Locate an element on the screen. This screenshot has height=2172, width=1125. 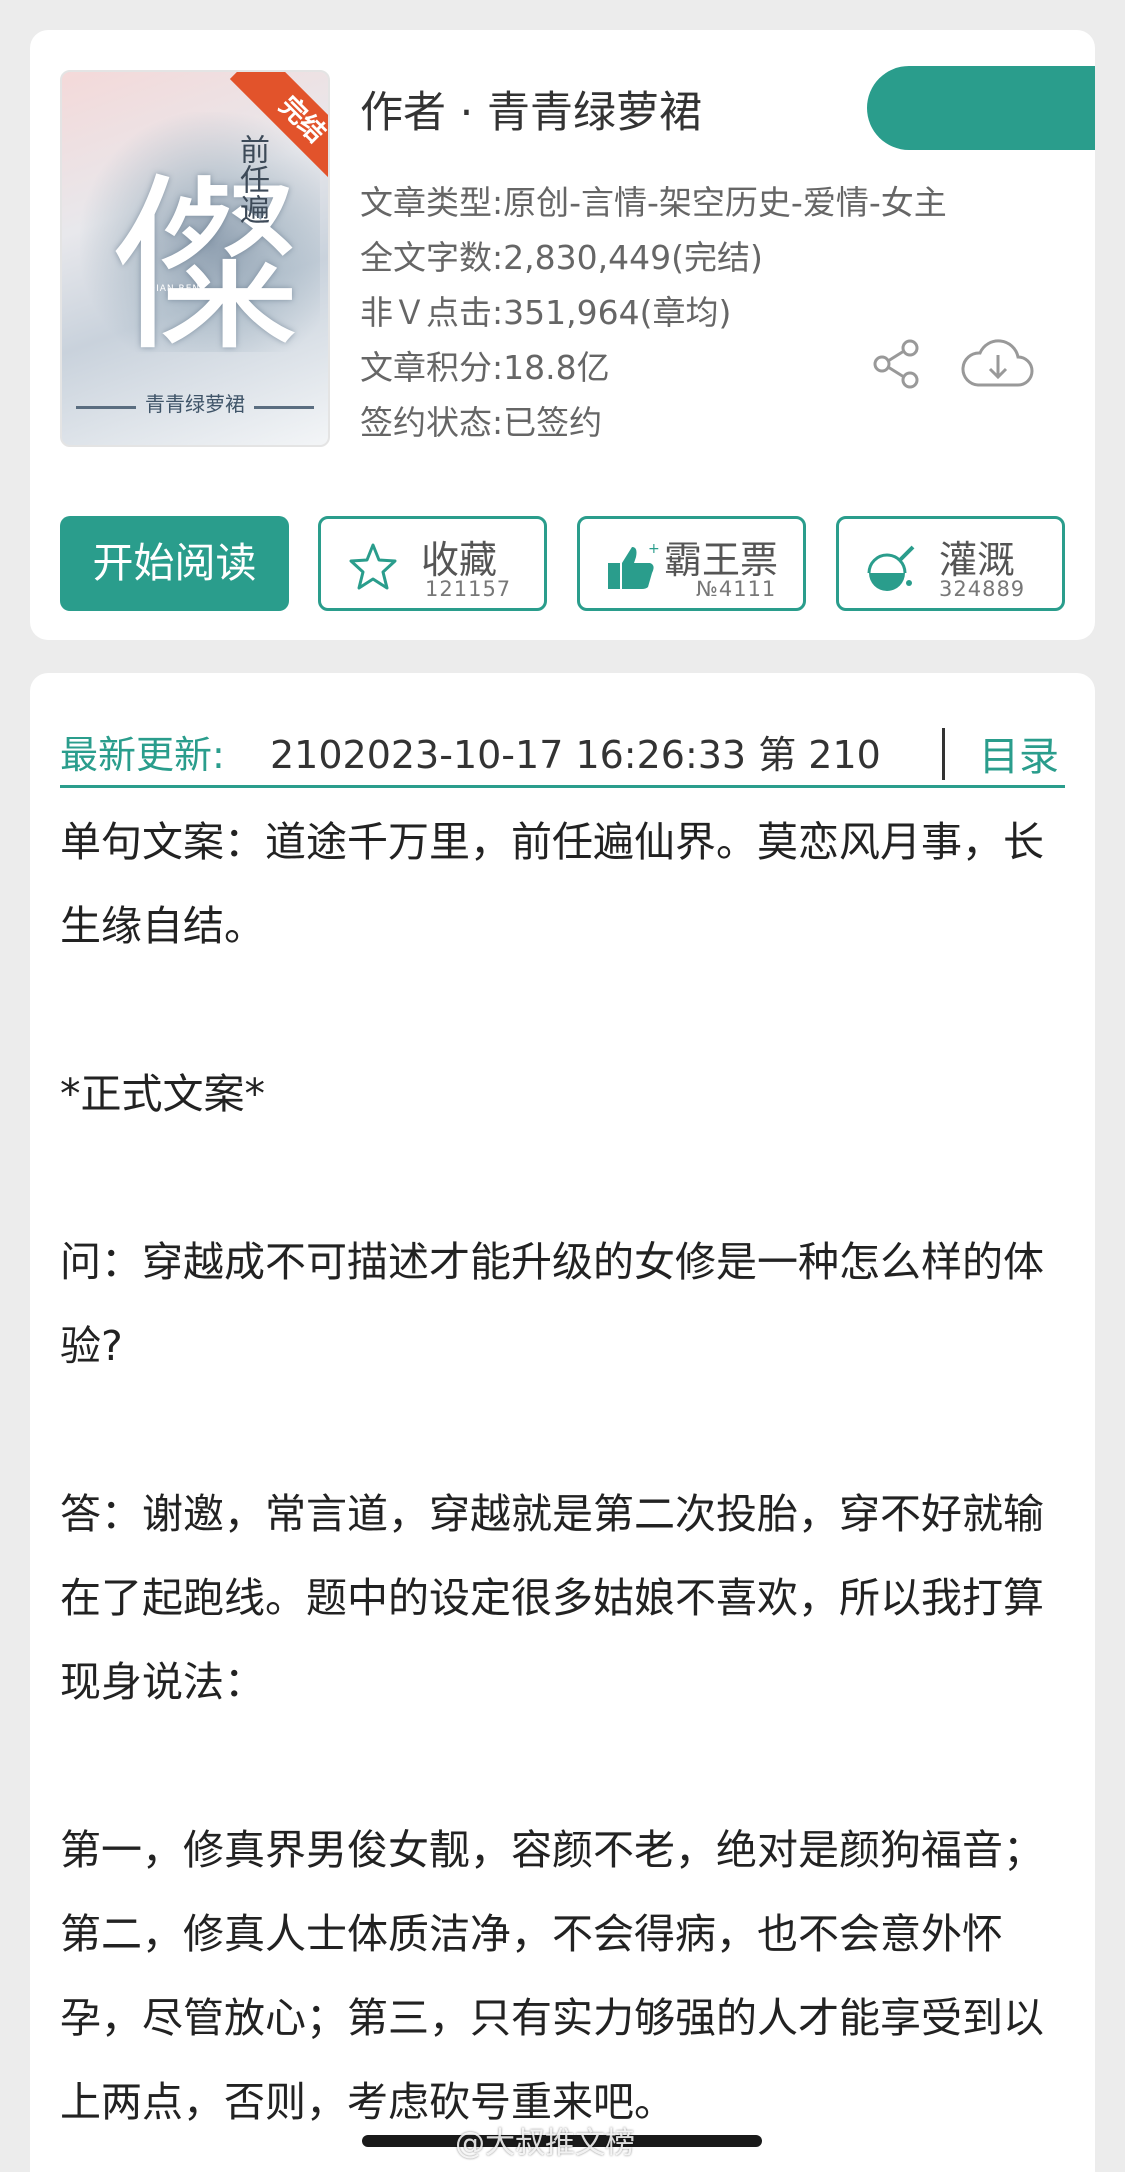
section-rule is located at coordinates (562, 786).